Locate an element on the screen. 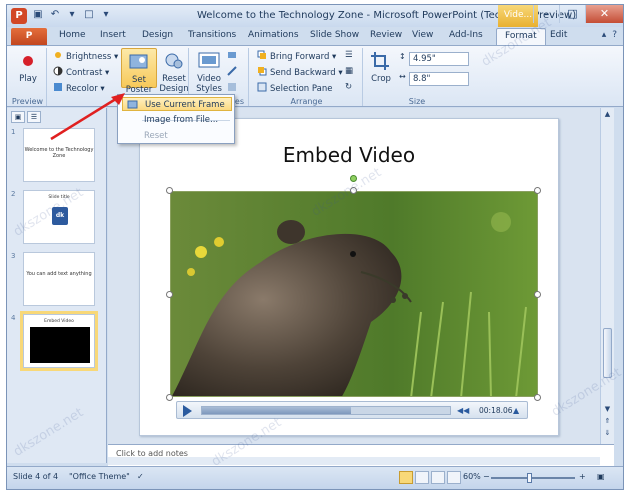 Image resolution: width=630 pixels, height=498 pixels. bring-forward-button: Bring Forward ▾ is located at coordinates (296, 57).